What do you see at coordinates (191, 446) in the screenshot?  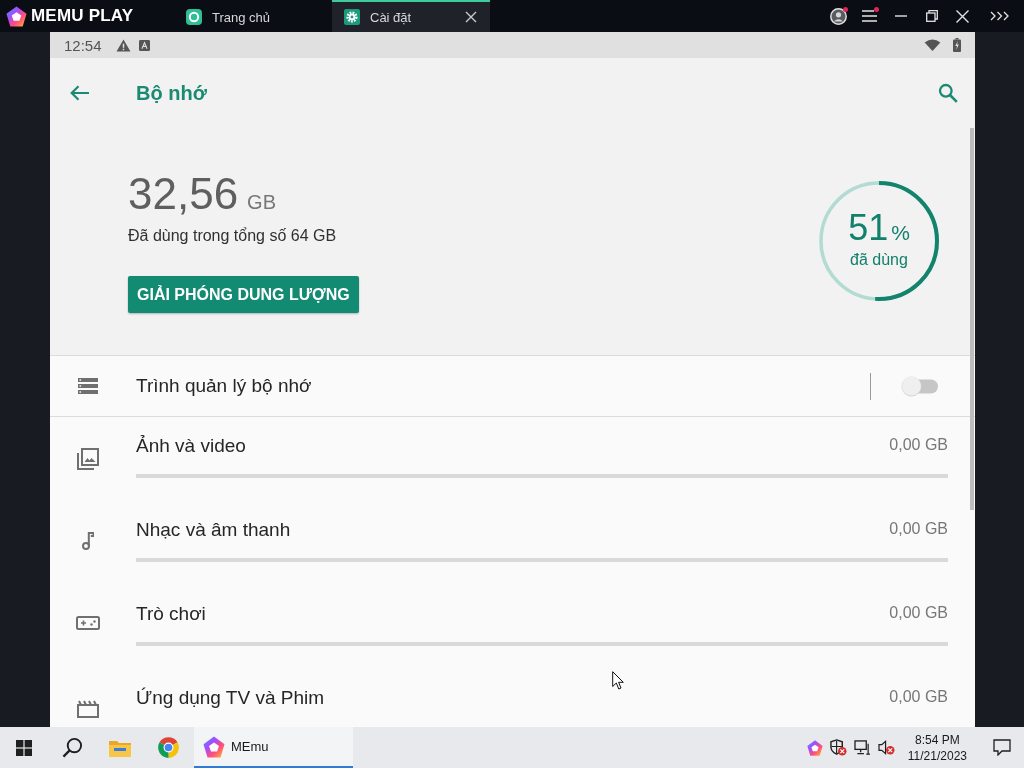 I see `row-label: Ảnh và video` at bounding box center [191, 446].